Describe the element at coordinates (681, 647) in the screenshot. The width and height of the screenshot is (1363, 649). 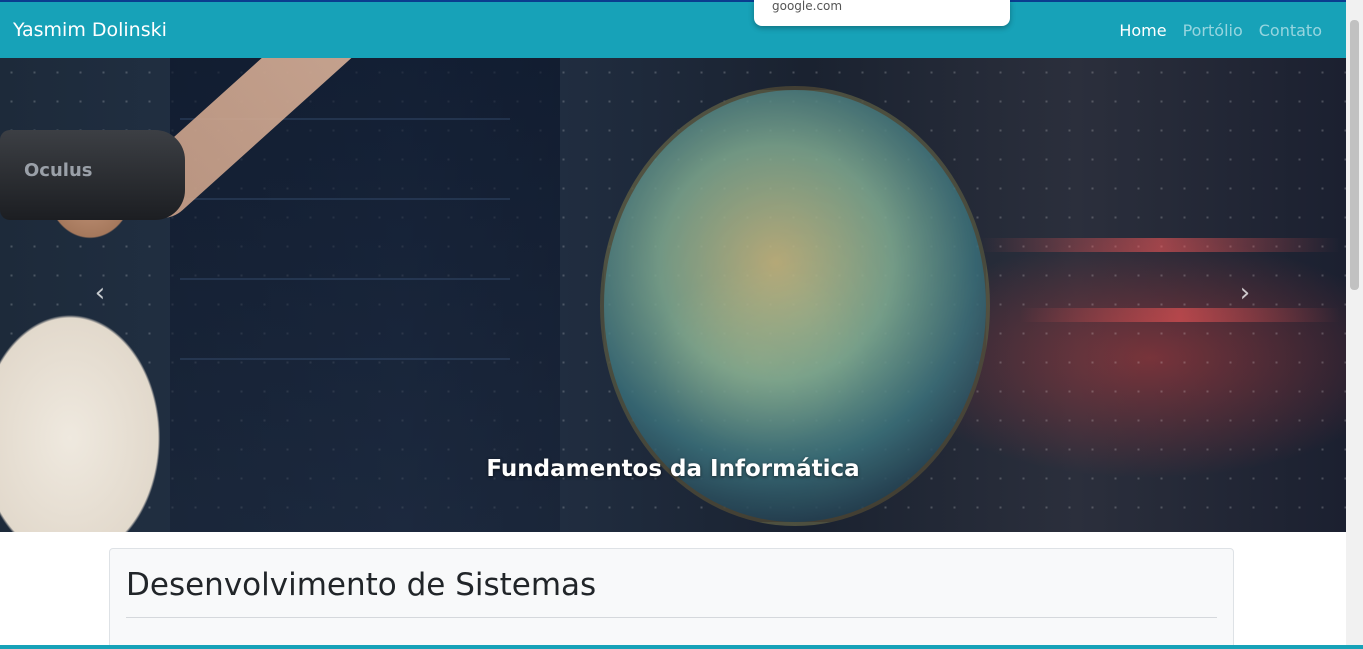
I see `bottom-strip` at that location.